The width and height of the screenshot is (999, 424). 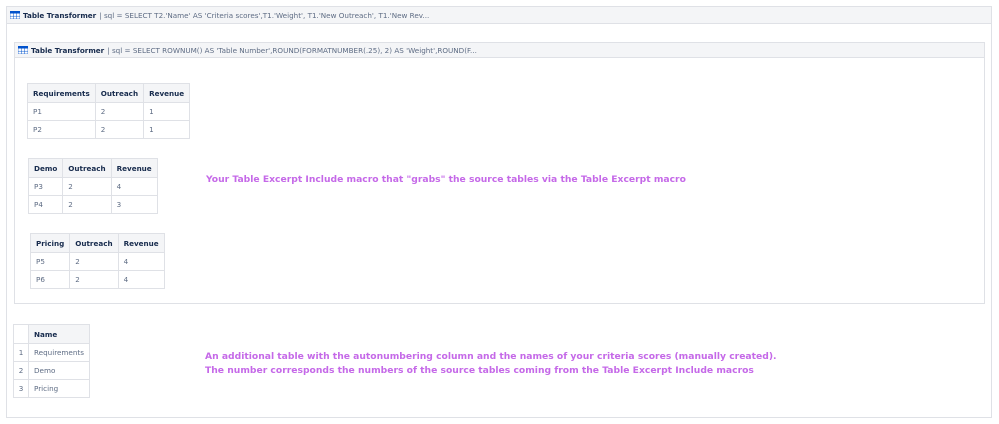 What do you see at coordinates (134, 204) in the screenshot?
I see `table-cell: 3` at bounding box center [134, 204].